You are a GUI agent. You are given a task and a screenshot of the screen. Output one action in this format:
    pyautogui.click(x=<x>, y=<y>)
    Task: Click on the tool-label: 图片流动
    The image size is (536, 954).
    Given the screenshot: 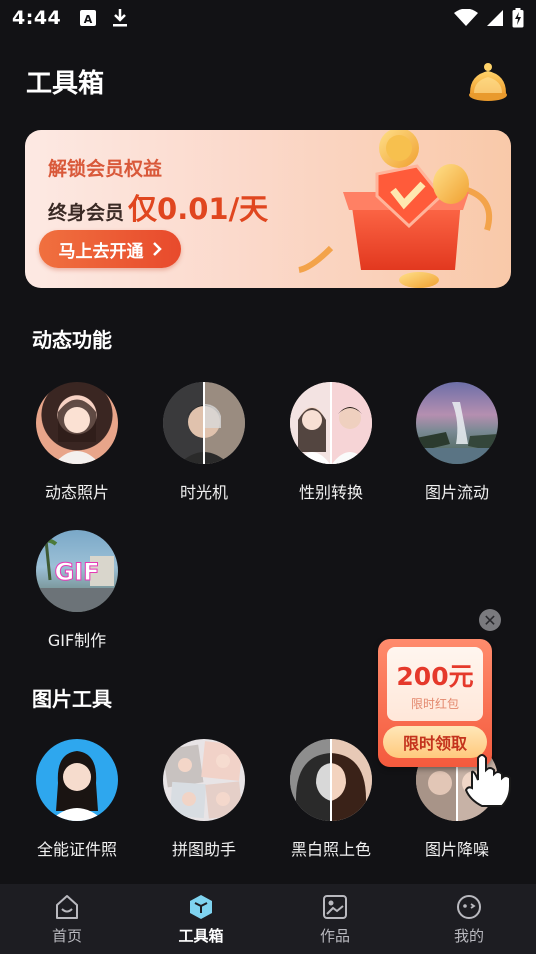 What is the action you would take?
    pyautogui.click(x=456, y=492)
    